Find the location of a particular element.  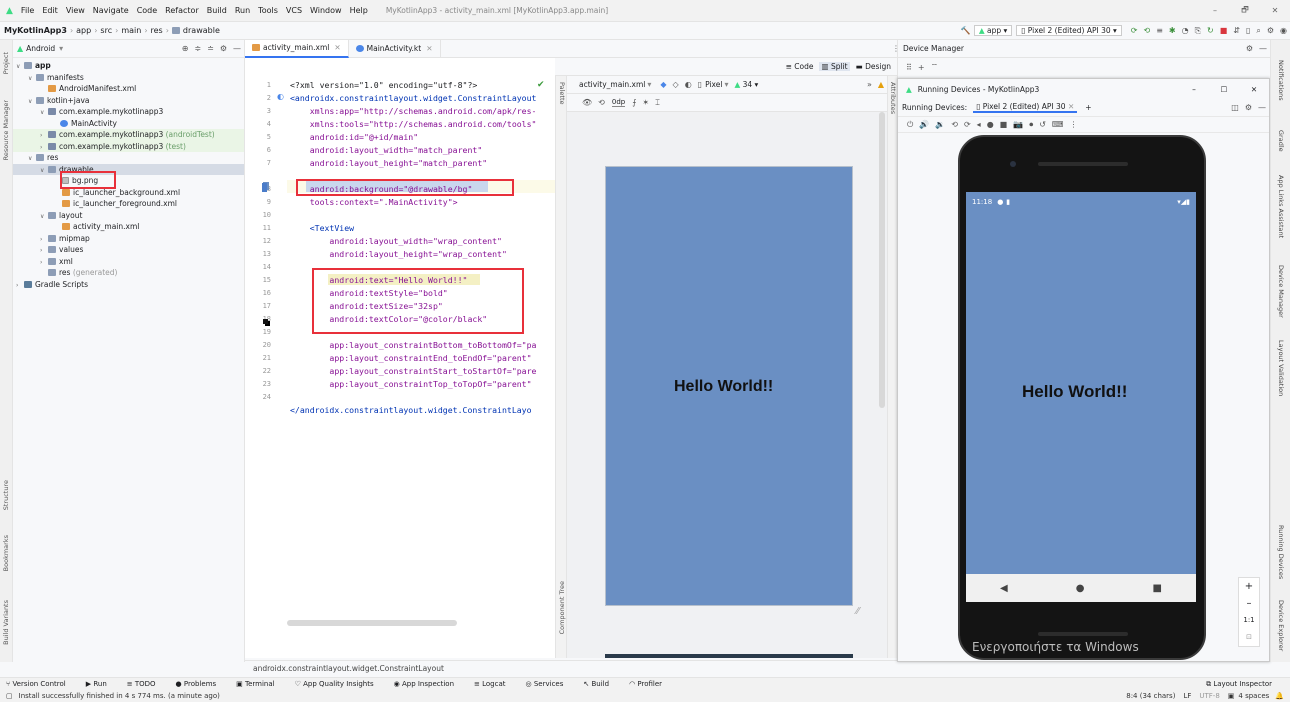

line-separator: LF is located at coordinates (1187, 696).